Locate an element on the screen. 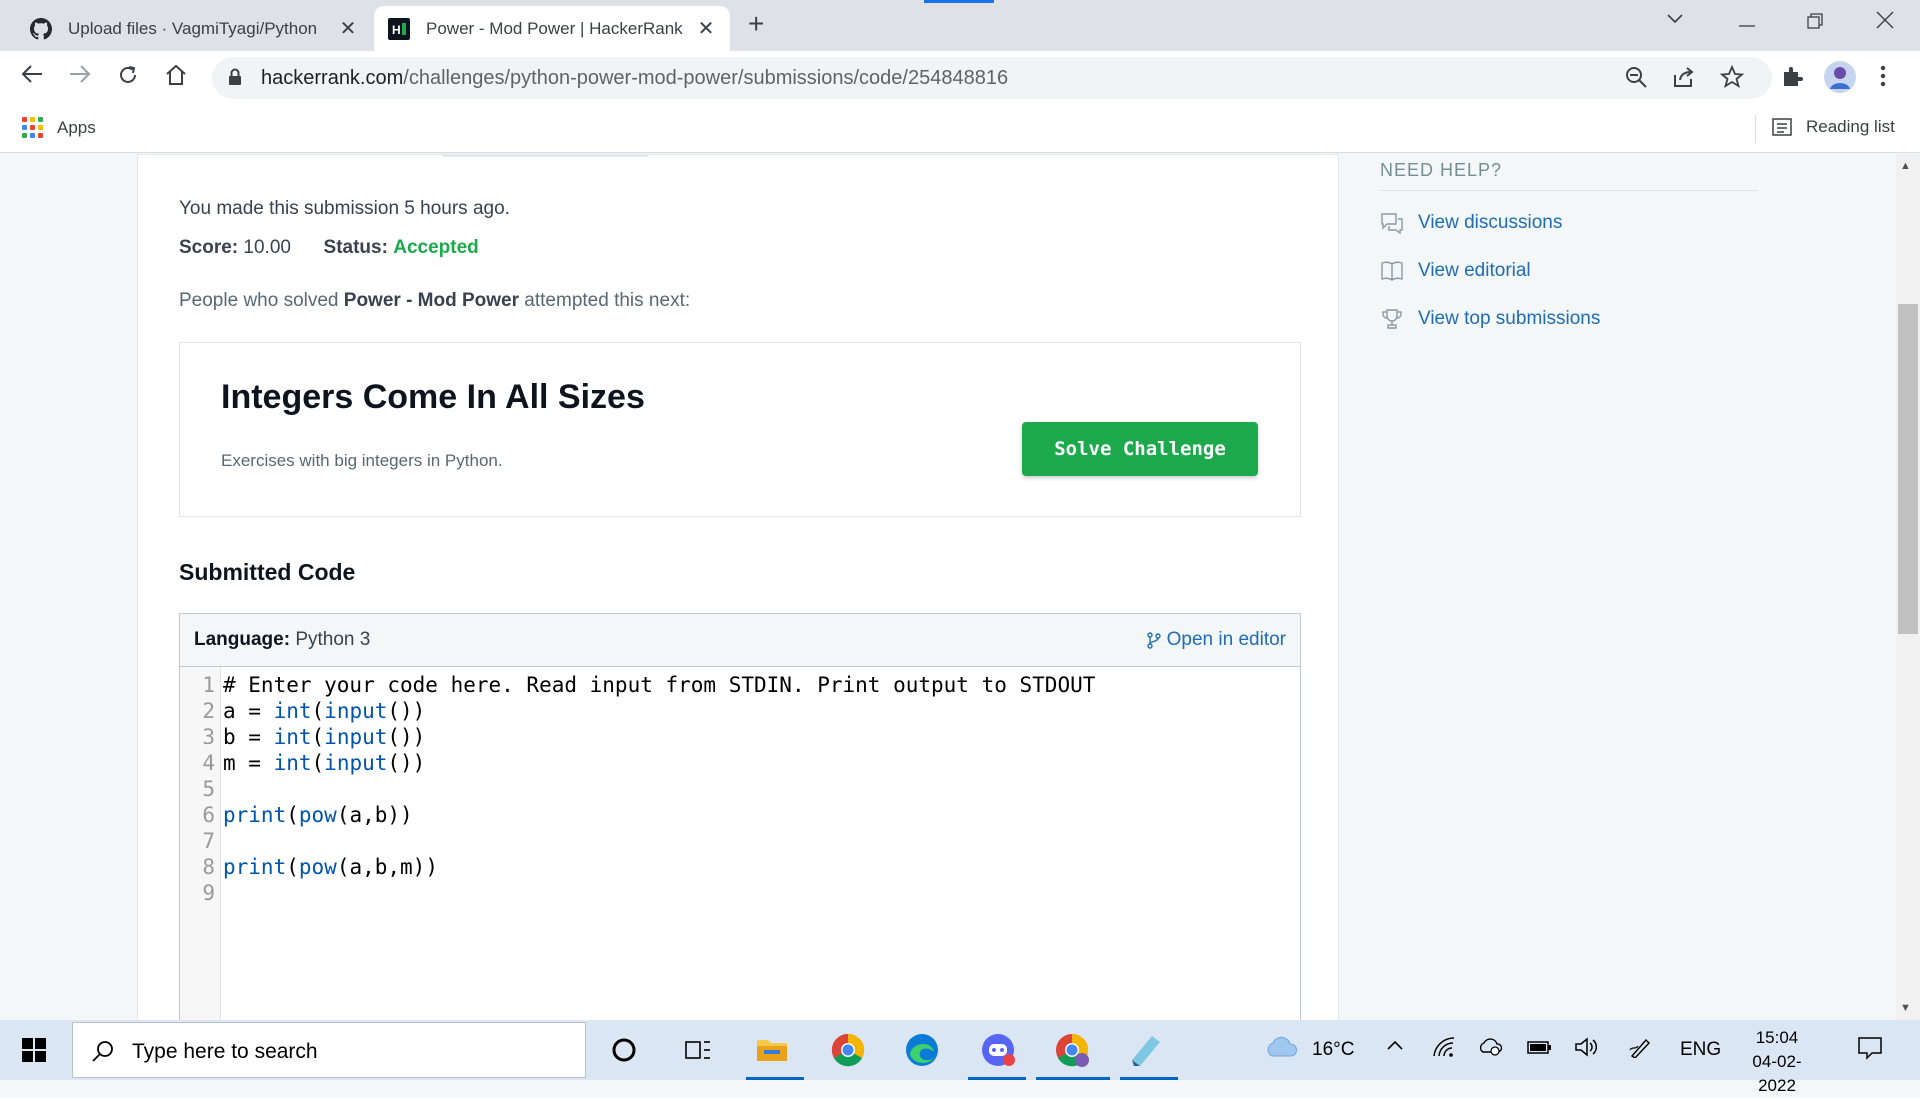 The image size is (1920, 1098). code-line: 9 is located at coordinates (740, 893).